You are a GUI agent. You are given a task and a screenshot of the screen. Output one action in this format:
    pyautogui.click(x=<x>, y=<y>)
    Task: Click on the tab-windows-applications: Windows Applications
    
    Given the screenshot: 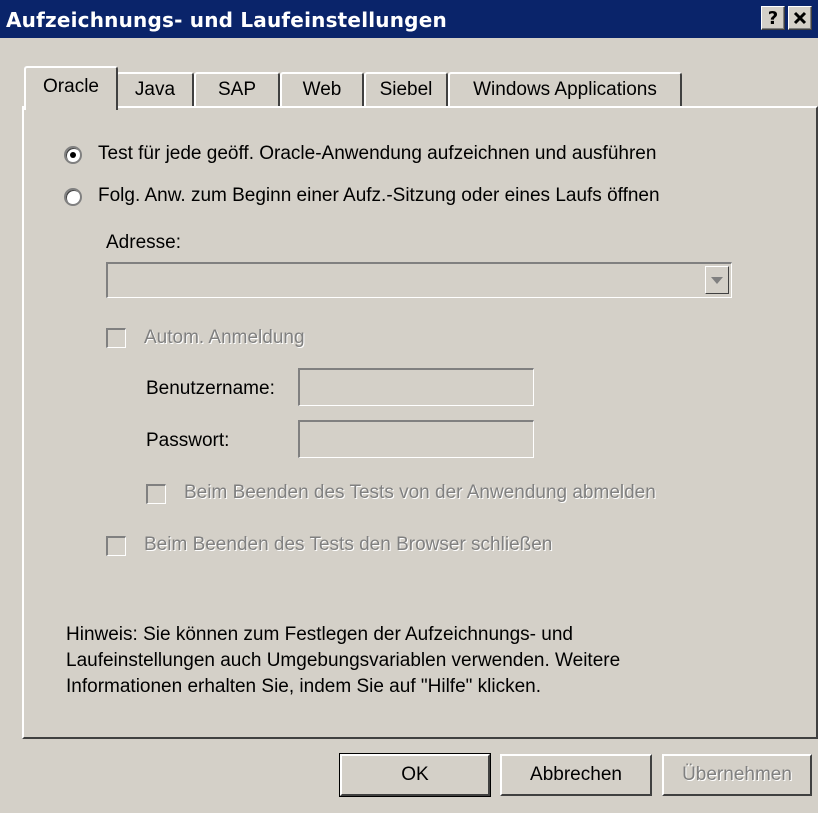 What is the action you would take?
    pyautogui.click(x=565, y=89)
    